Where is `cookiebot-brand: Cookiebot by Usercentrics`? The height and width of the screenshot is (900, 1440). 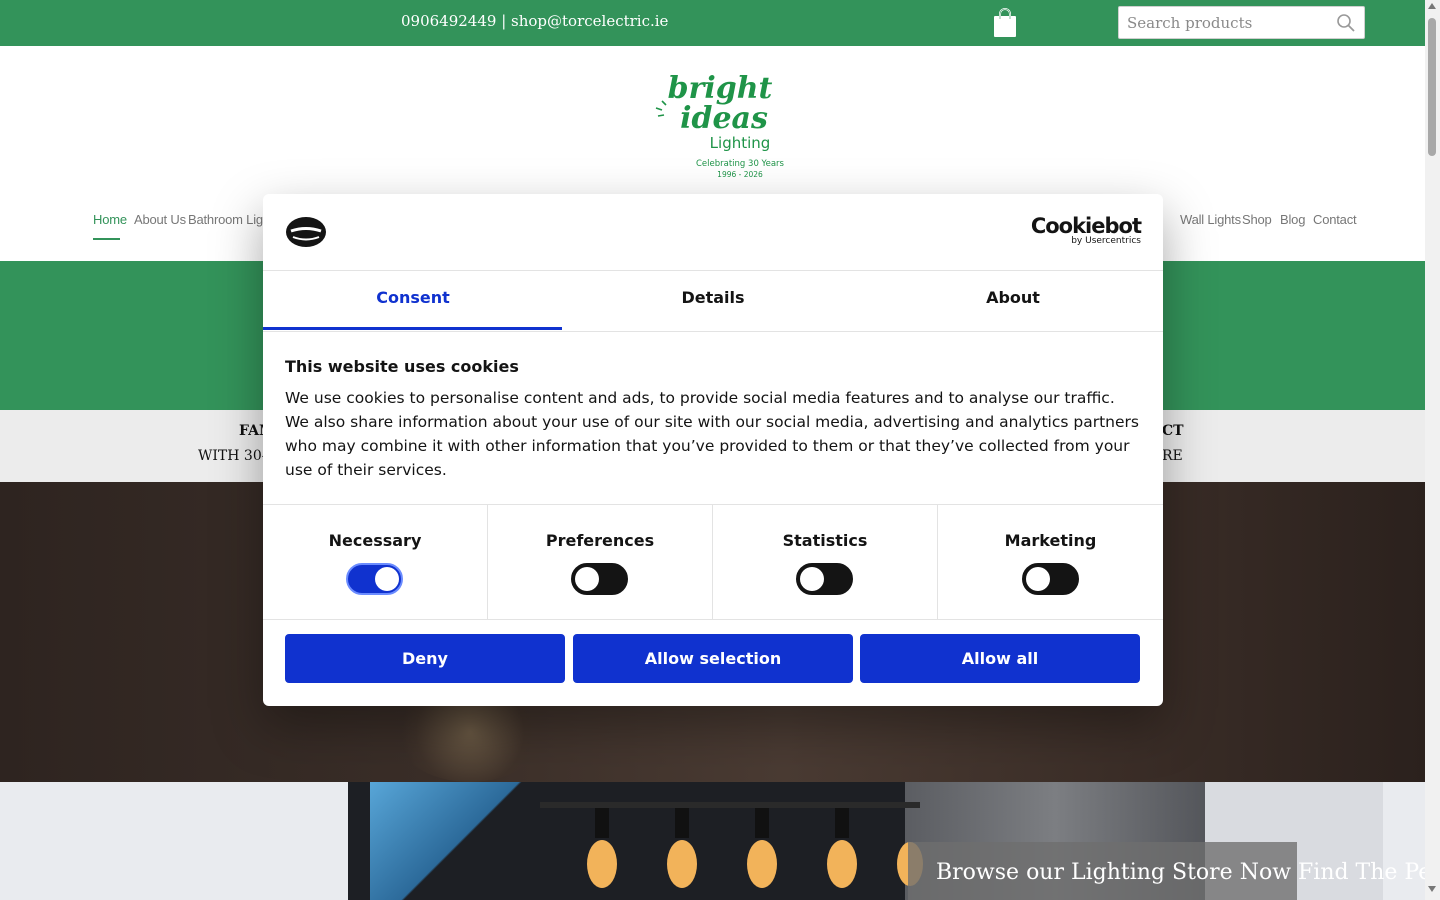 cookiebot-brand: Cookiebot by Usercentrics is located at coordinates (1086, 230).